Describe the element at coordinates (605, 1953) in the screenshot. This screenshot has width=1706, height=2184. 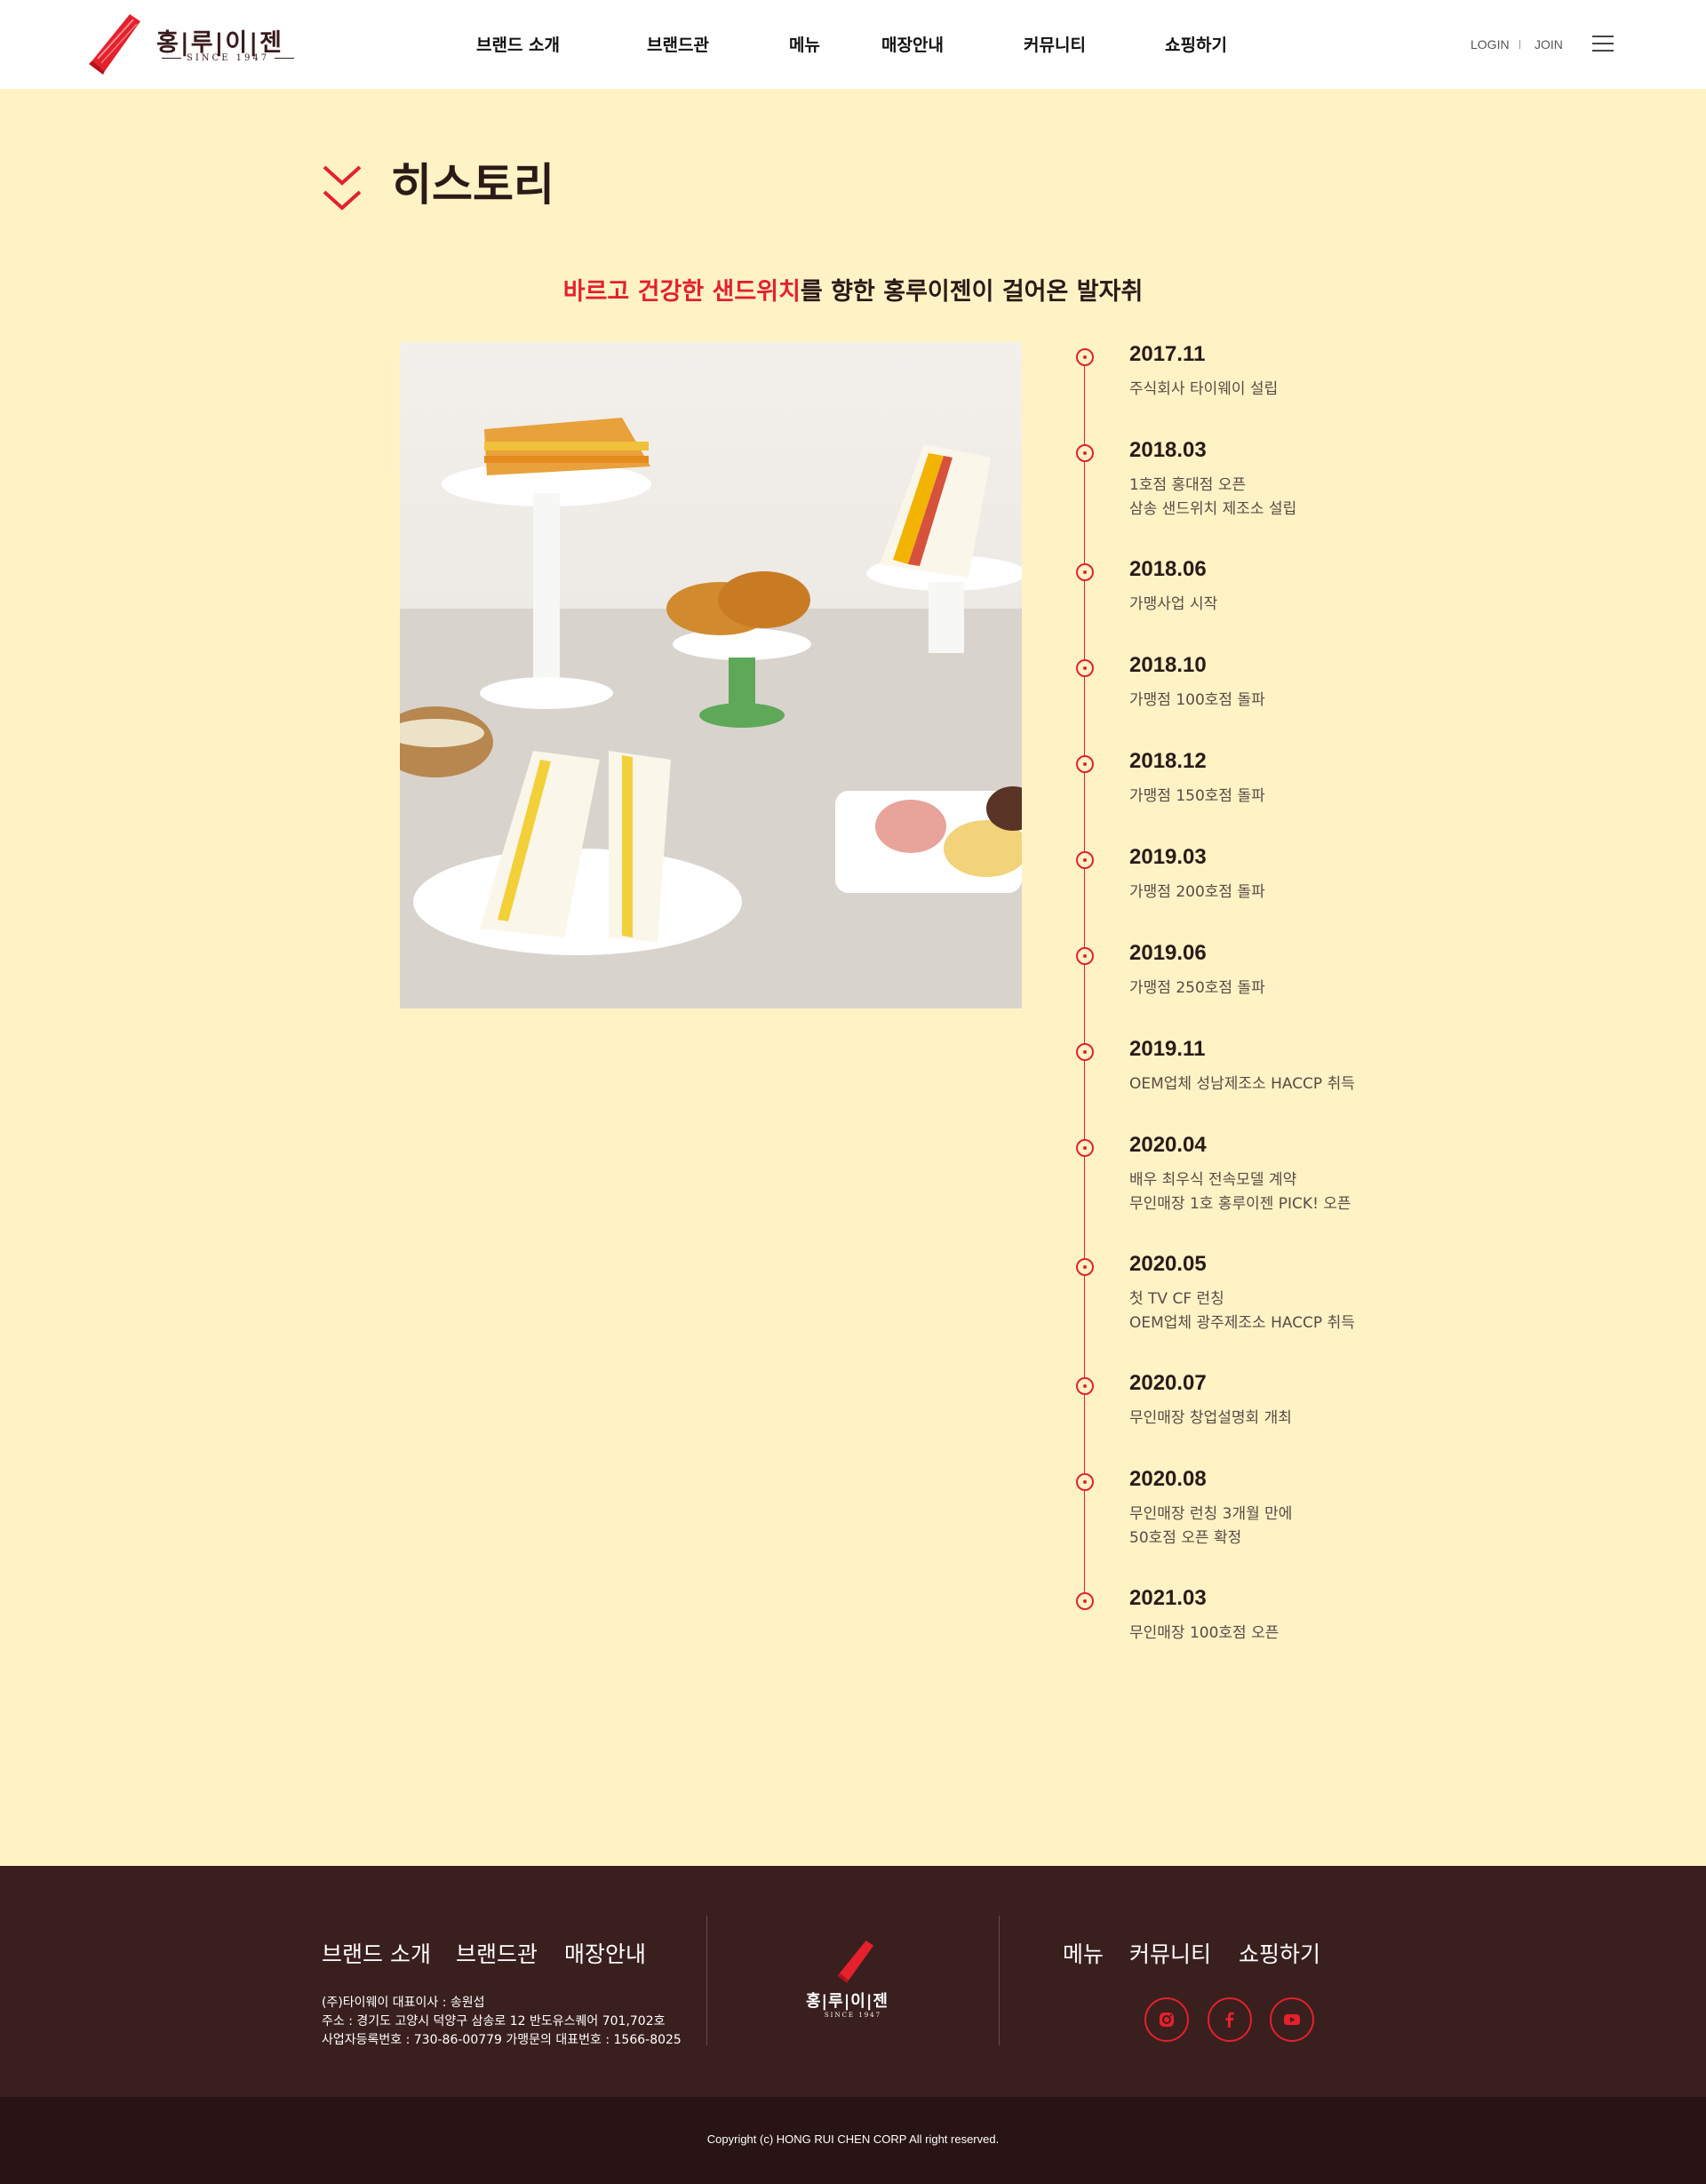
I see `footer-link-store-info: 매장안내` at that location.